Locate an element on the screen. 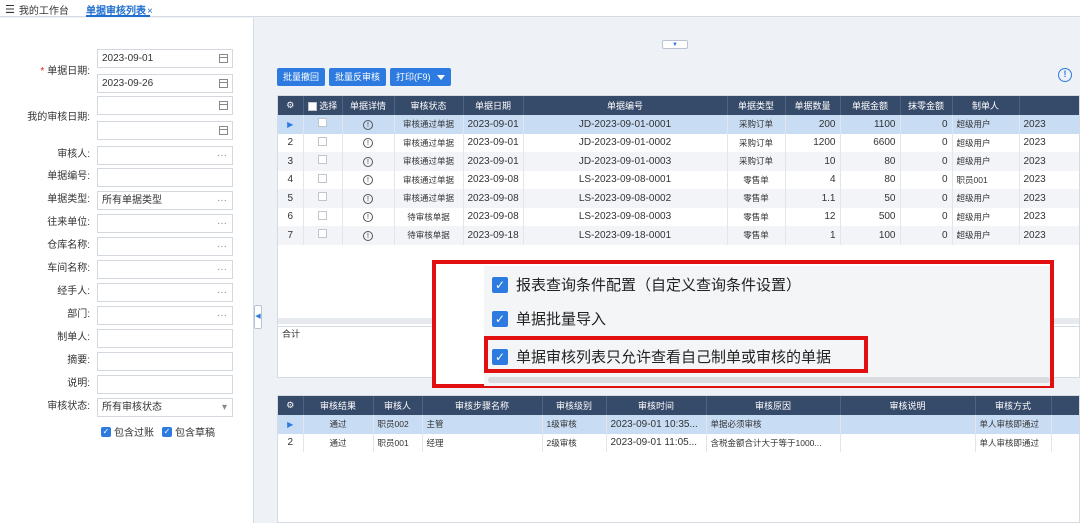  status-header: 审核状态 is located at coordinates (429, 105).